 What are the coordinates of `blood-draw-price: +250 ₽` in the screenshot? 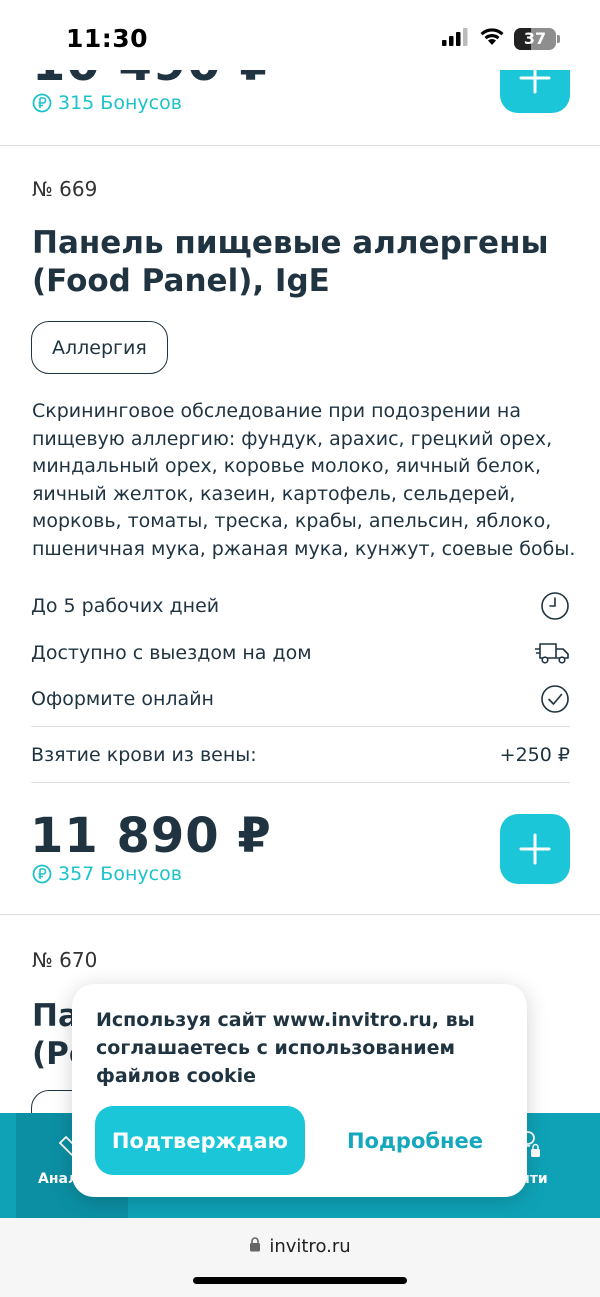 It's located at (534, 755).